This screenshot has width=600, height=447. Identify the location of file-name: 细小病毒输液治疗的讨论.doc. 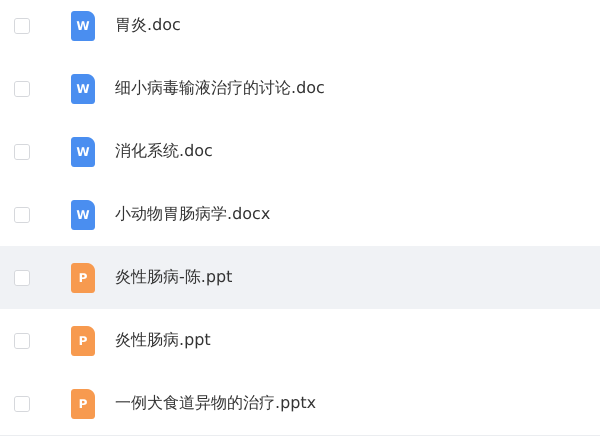
(220, 88).